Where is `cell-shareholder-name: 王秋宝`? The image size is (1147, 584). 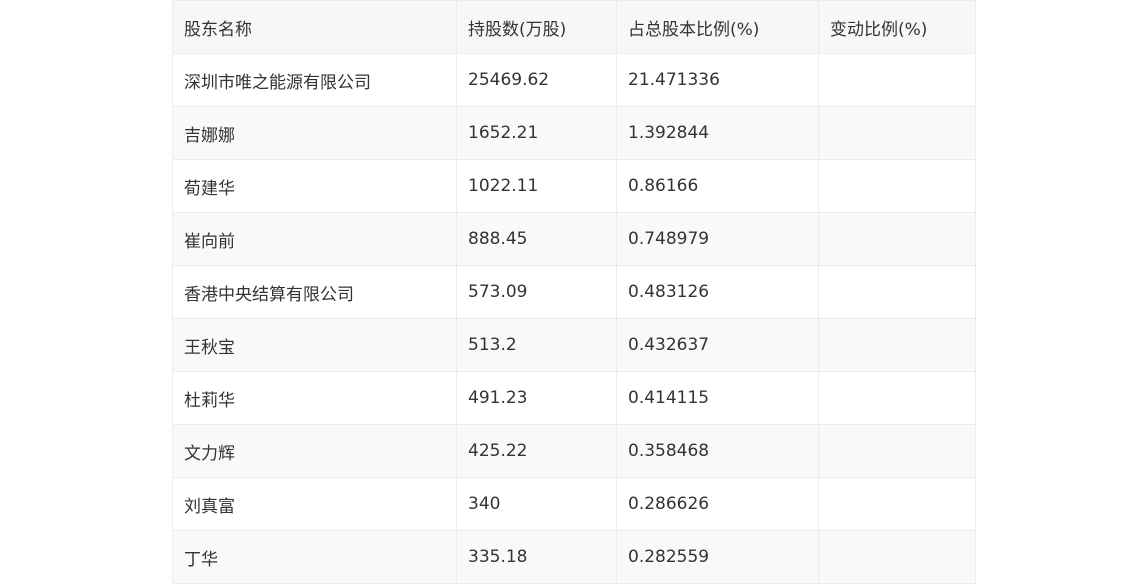 cell-shareholder-name: 王秋宝 is located at coordinates (314, 345).